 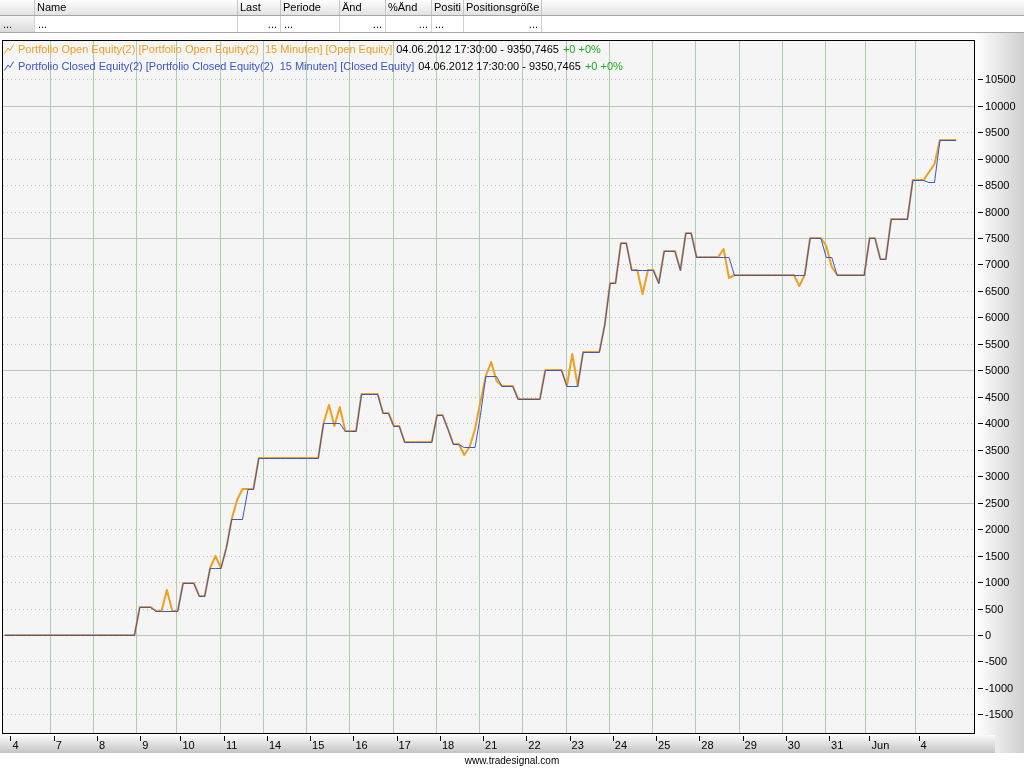 What do you see at coordinates (310, 7) in the screenshot?
I see `column-header: Periode` at bounding box center [310, 7].